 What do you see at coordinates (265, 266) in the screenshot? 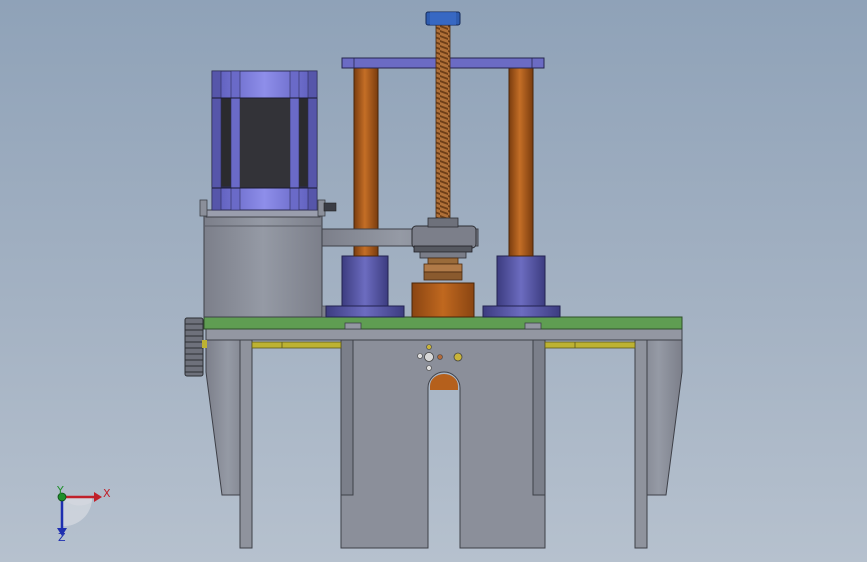
I see `motor-mount-block` at bounding box center [265, 266].